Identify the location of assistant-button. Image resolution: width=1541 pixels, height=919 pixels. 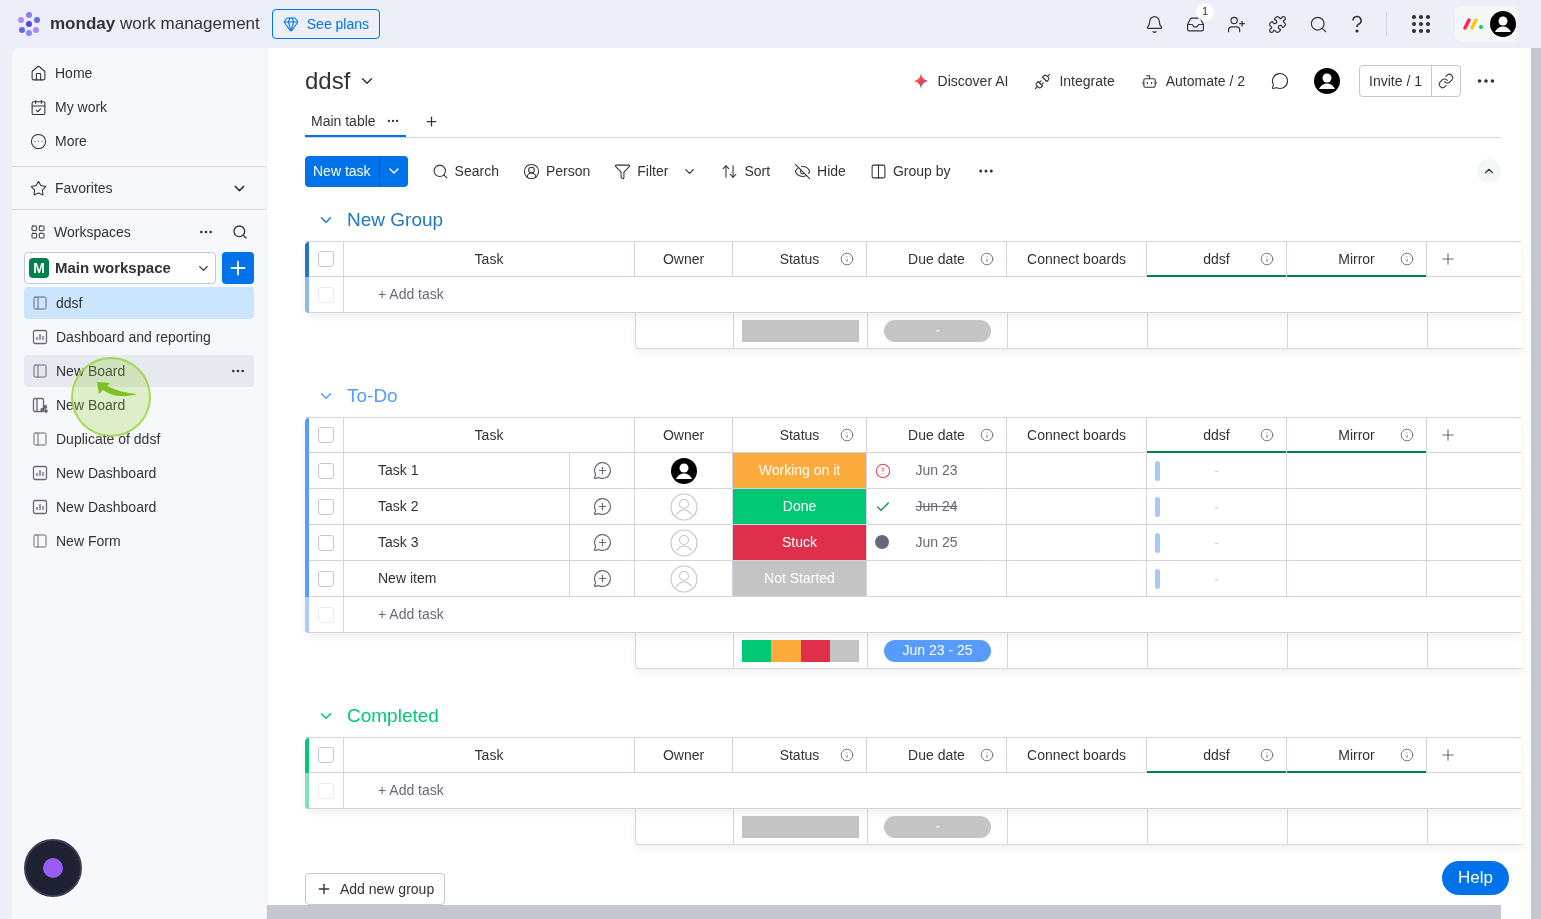
(53, 868).